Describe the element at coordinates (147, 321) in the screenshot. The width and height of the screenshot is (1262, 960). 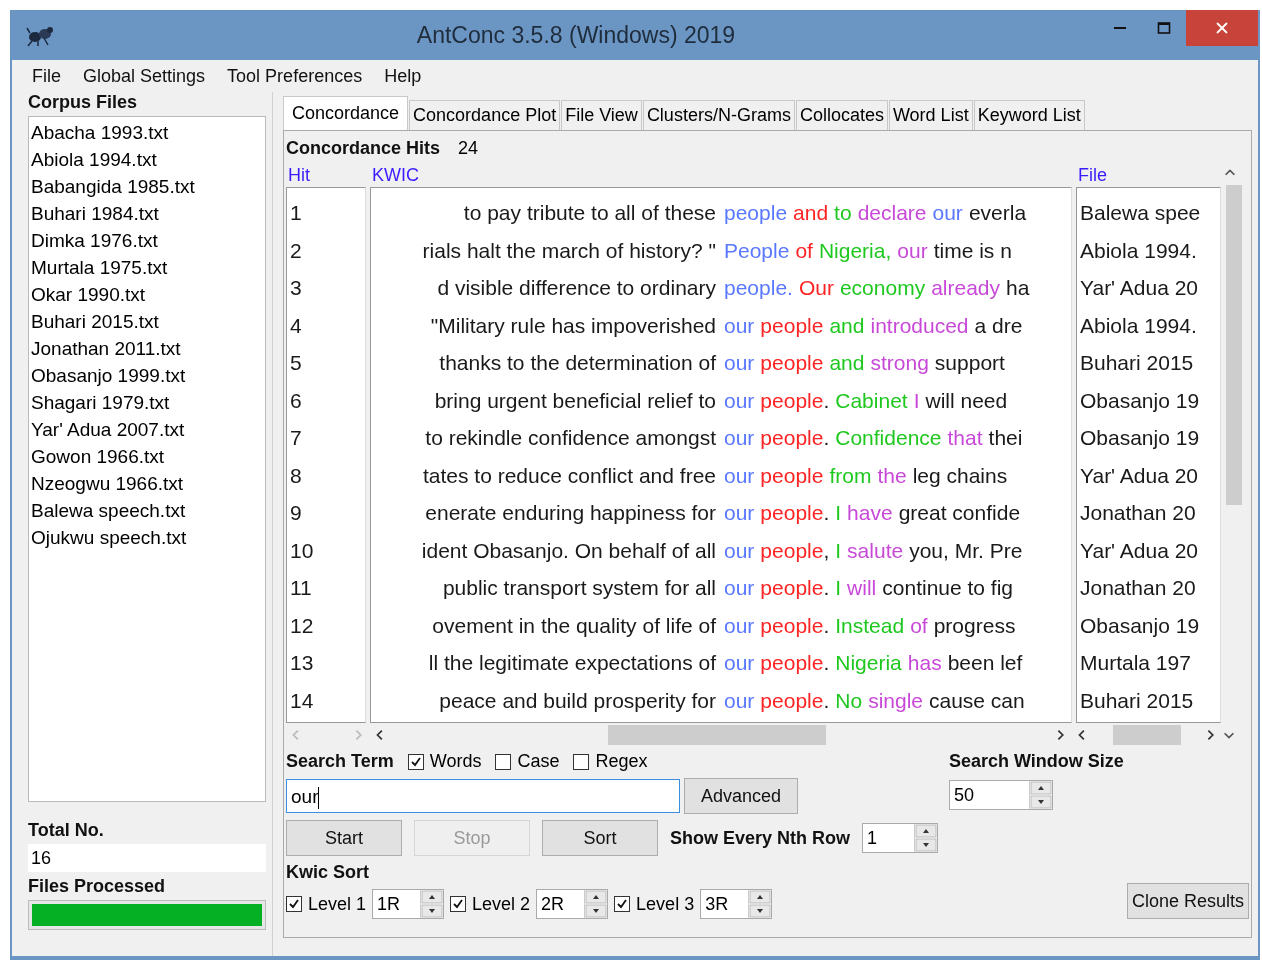
I see `corpus-file-item: Buhari 2015.txt` at that location.